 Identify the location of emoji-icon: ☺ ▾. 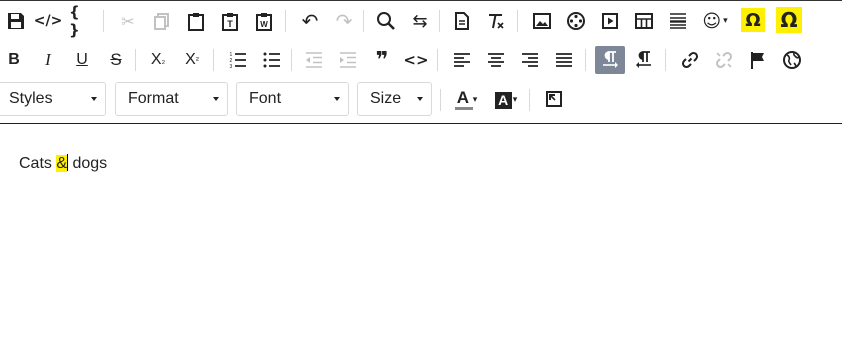
(715, 21).